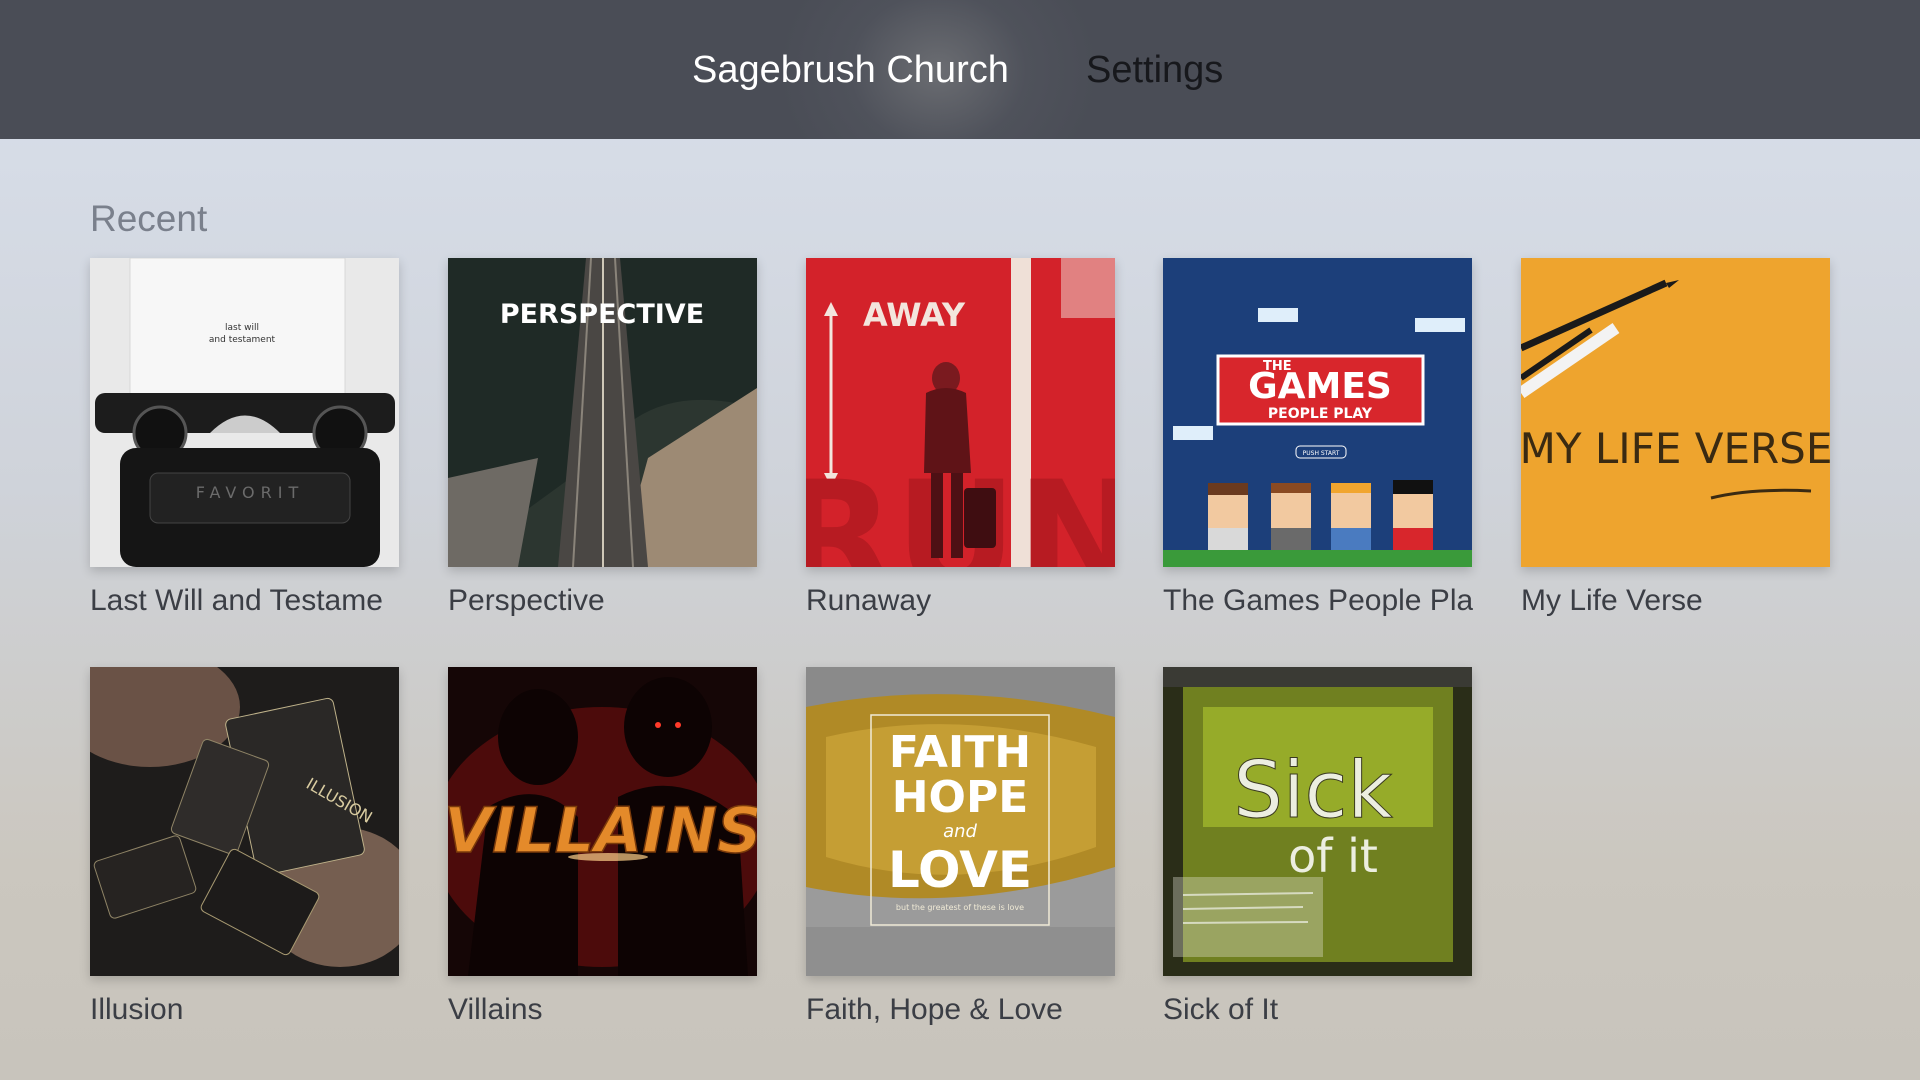 The width and height of the screenshot is (1920, 1080). I want to click on artwork-illusion-cards: ILLUSION, so click(244, 821).